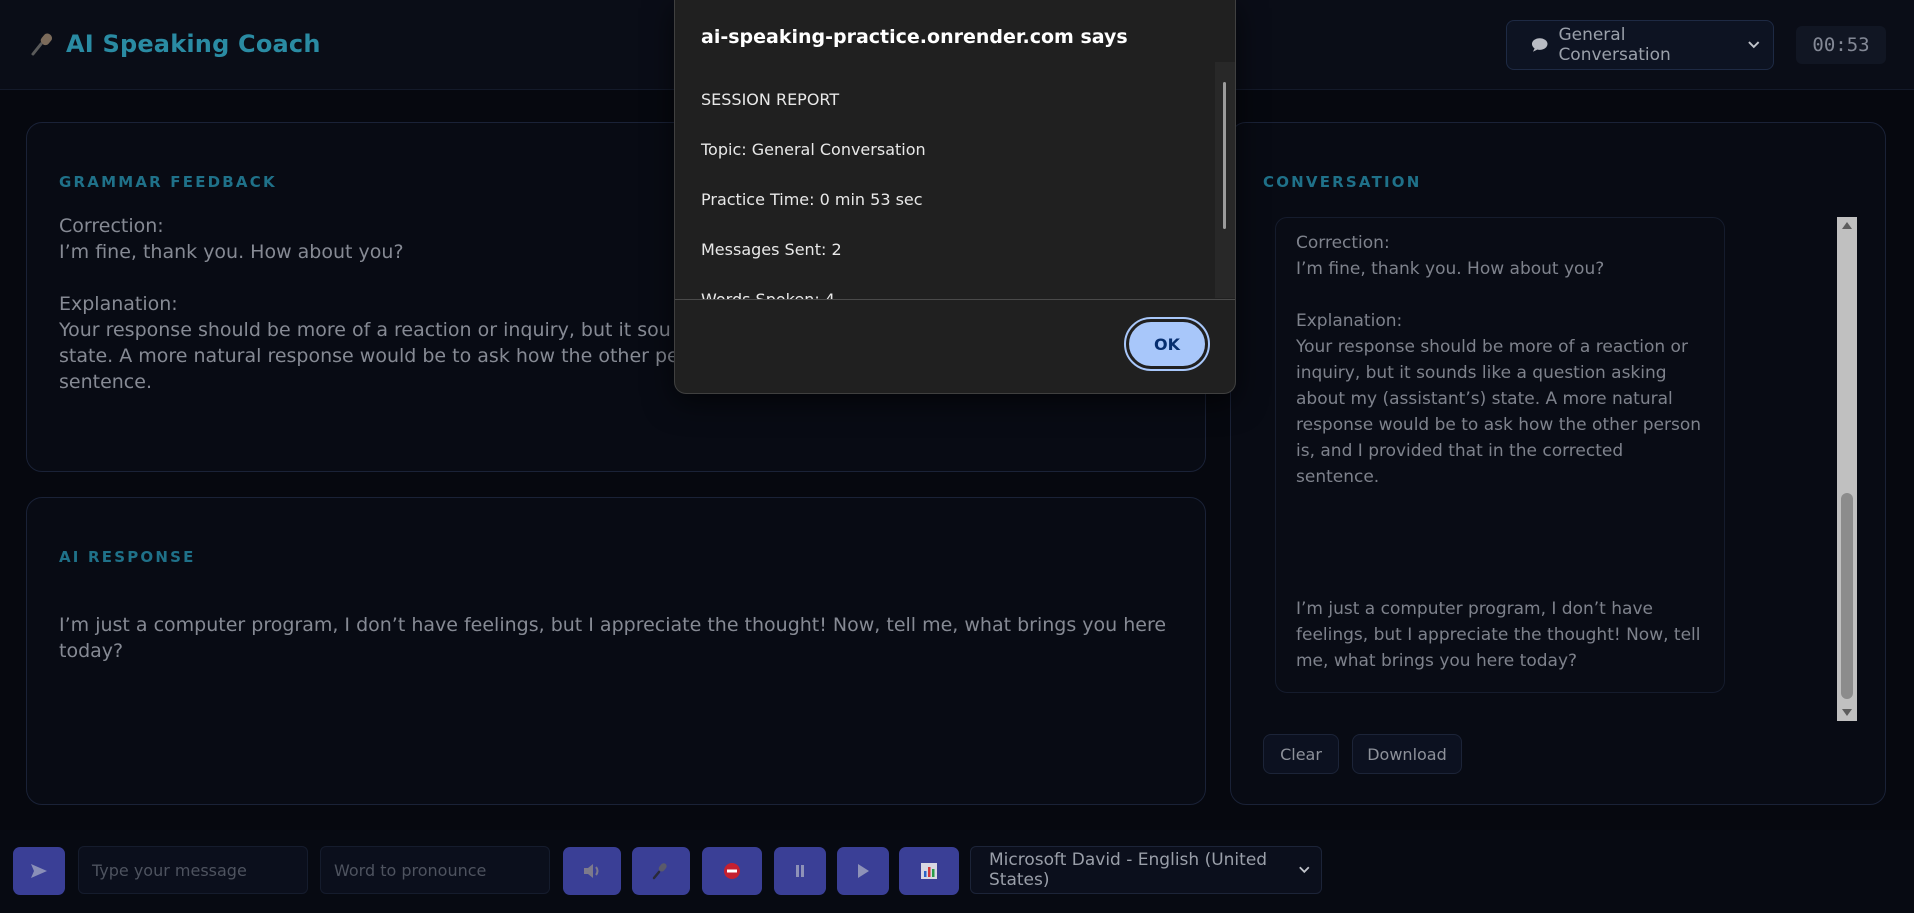 Image resolution: width=1914 pixels, height=913 pixels. I want to click on app-title: AI Speaking Coach, so click(193, 44).